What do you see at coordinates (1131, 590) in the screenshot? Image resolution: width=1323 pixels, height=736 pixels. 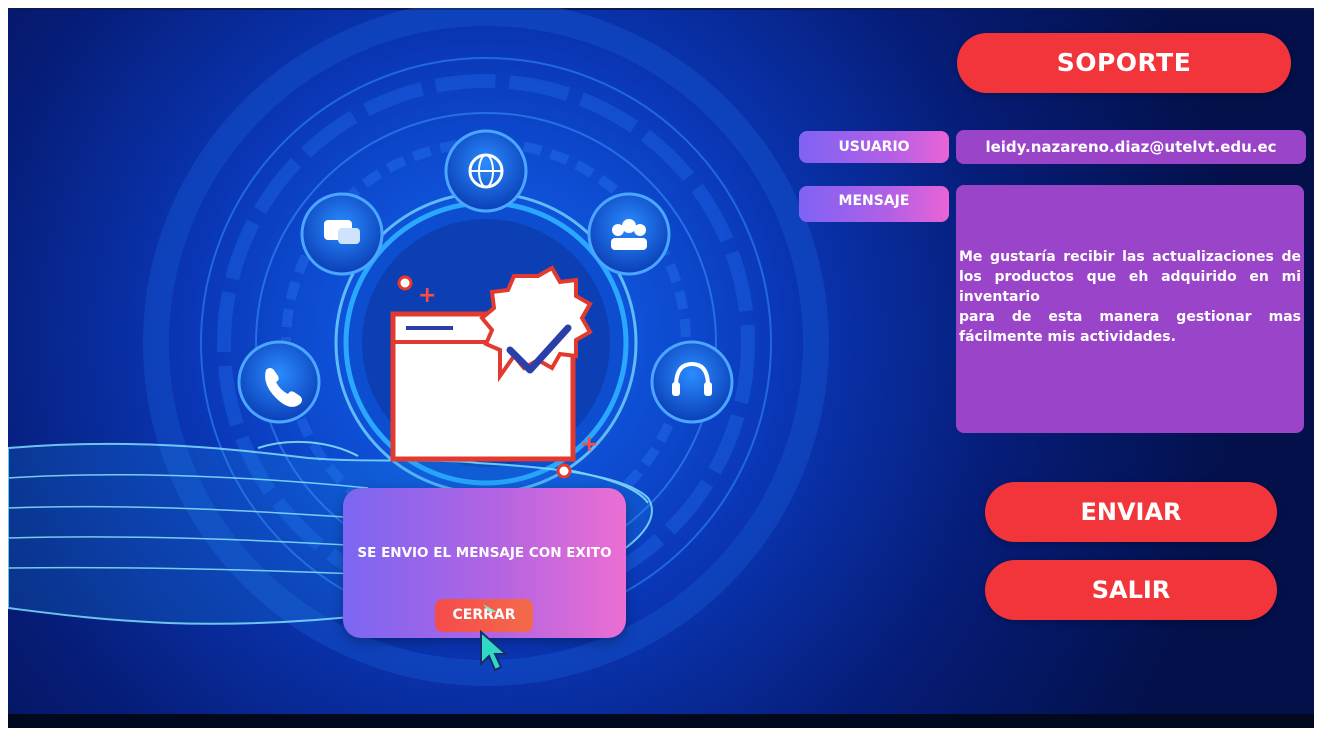 I see `salir-button: SALIR` at bounding box center [1131, 590].